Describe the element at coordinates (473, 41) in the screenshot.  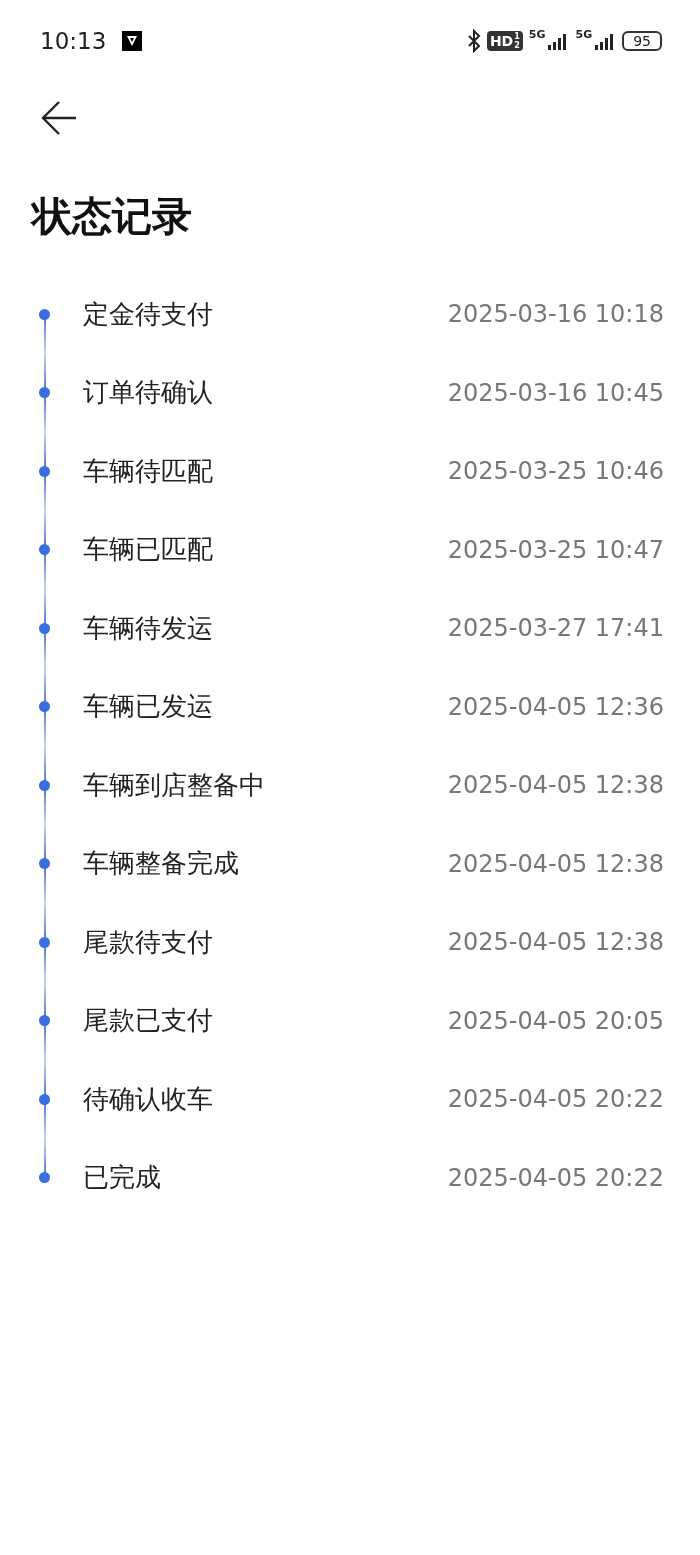
I see `bluetooth-icon` at that location.